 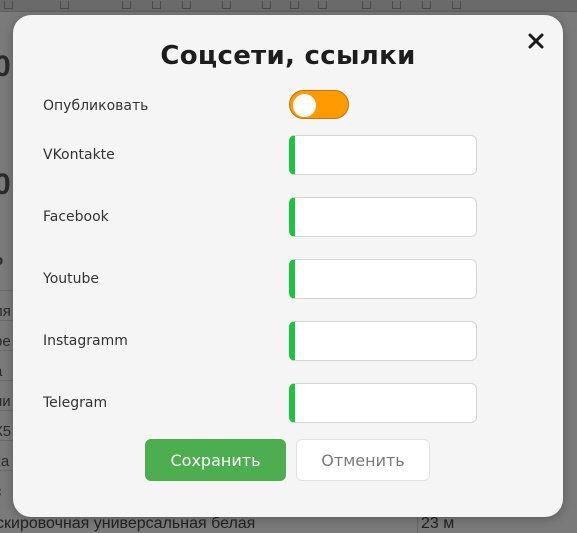 I want to click on close-button, so click(x=536, y=41).